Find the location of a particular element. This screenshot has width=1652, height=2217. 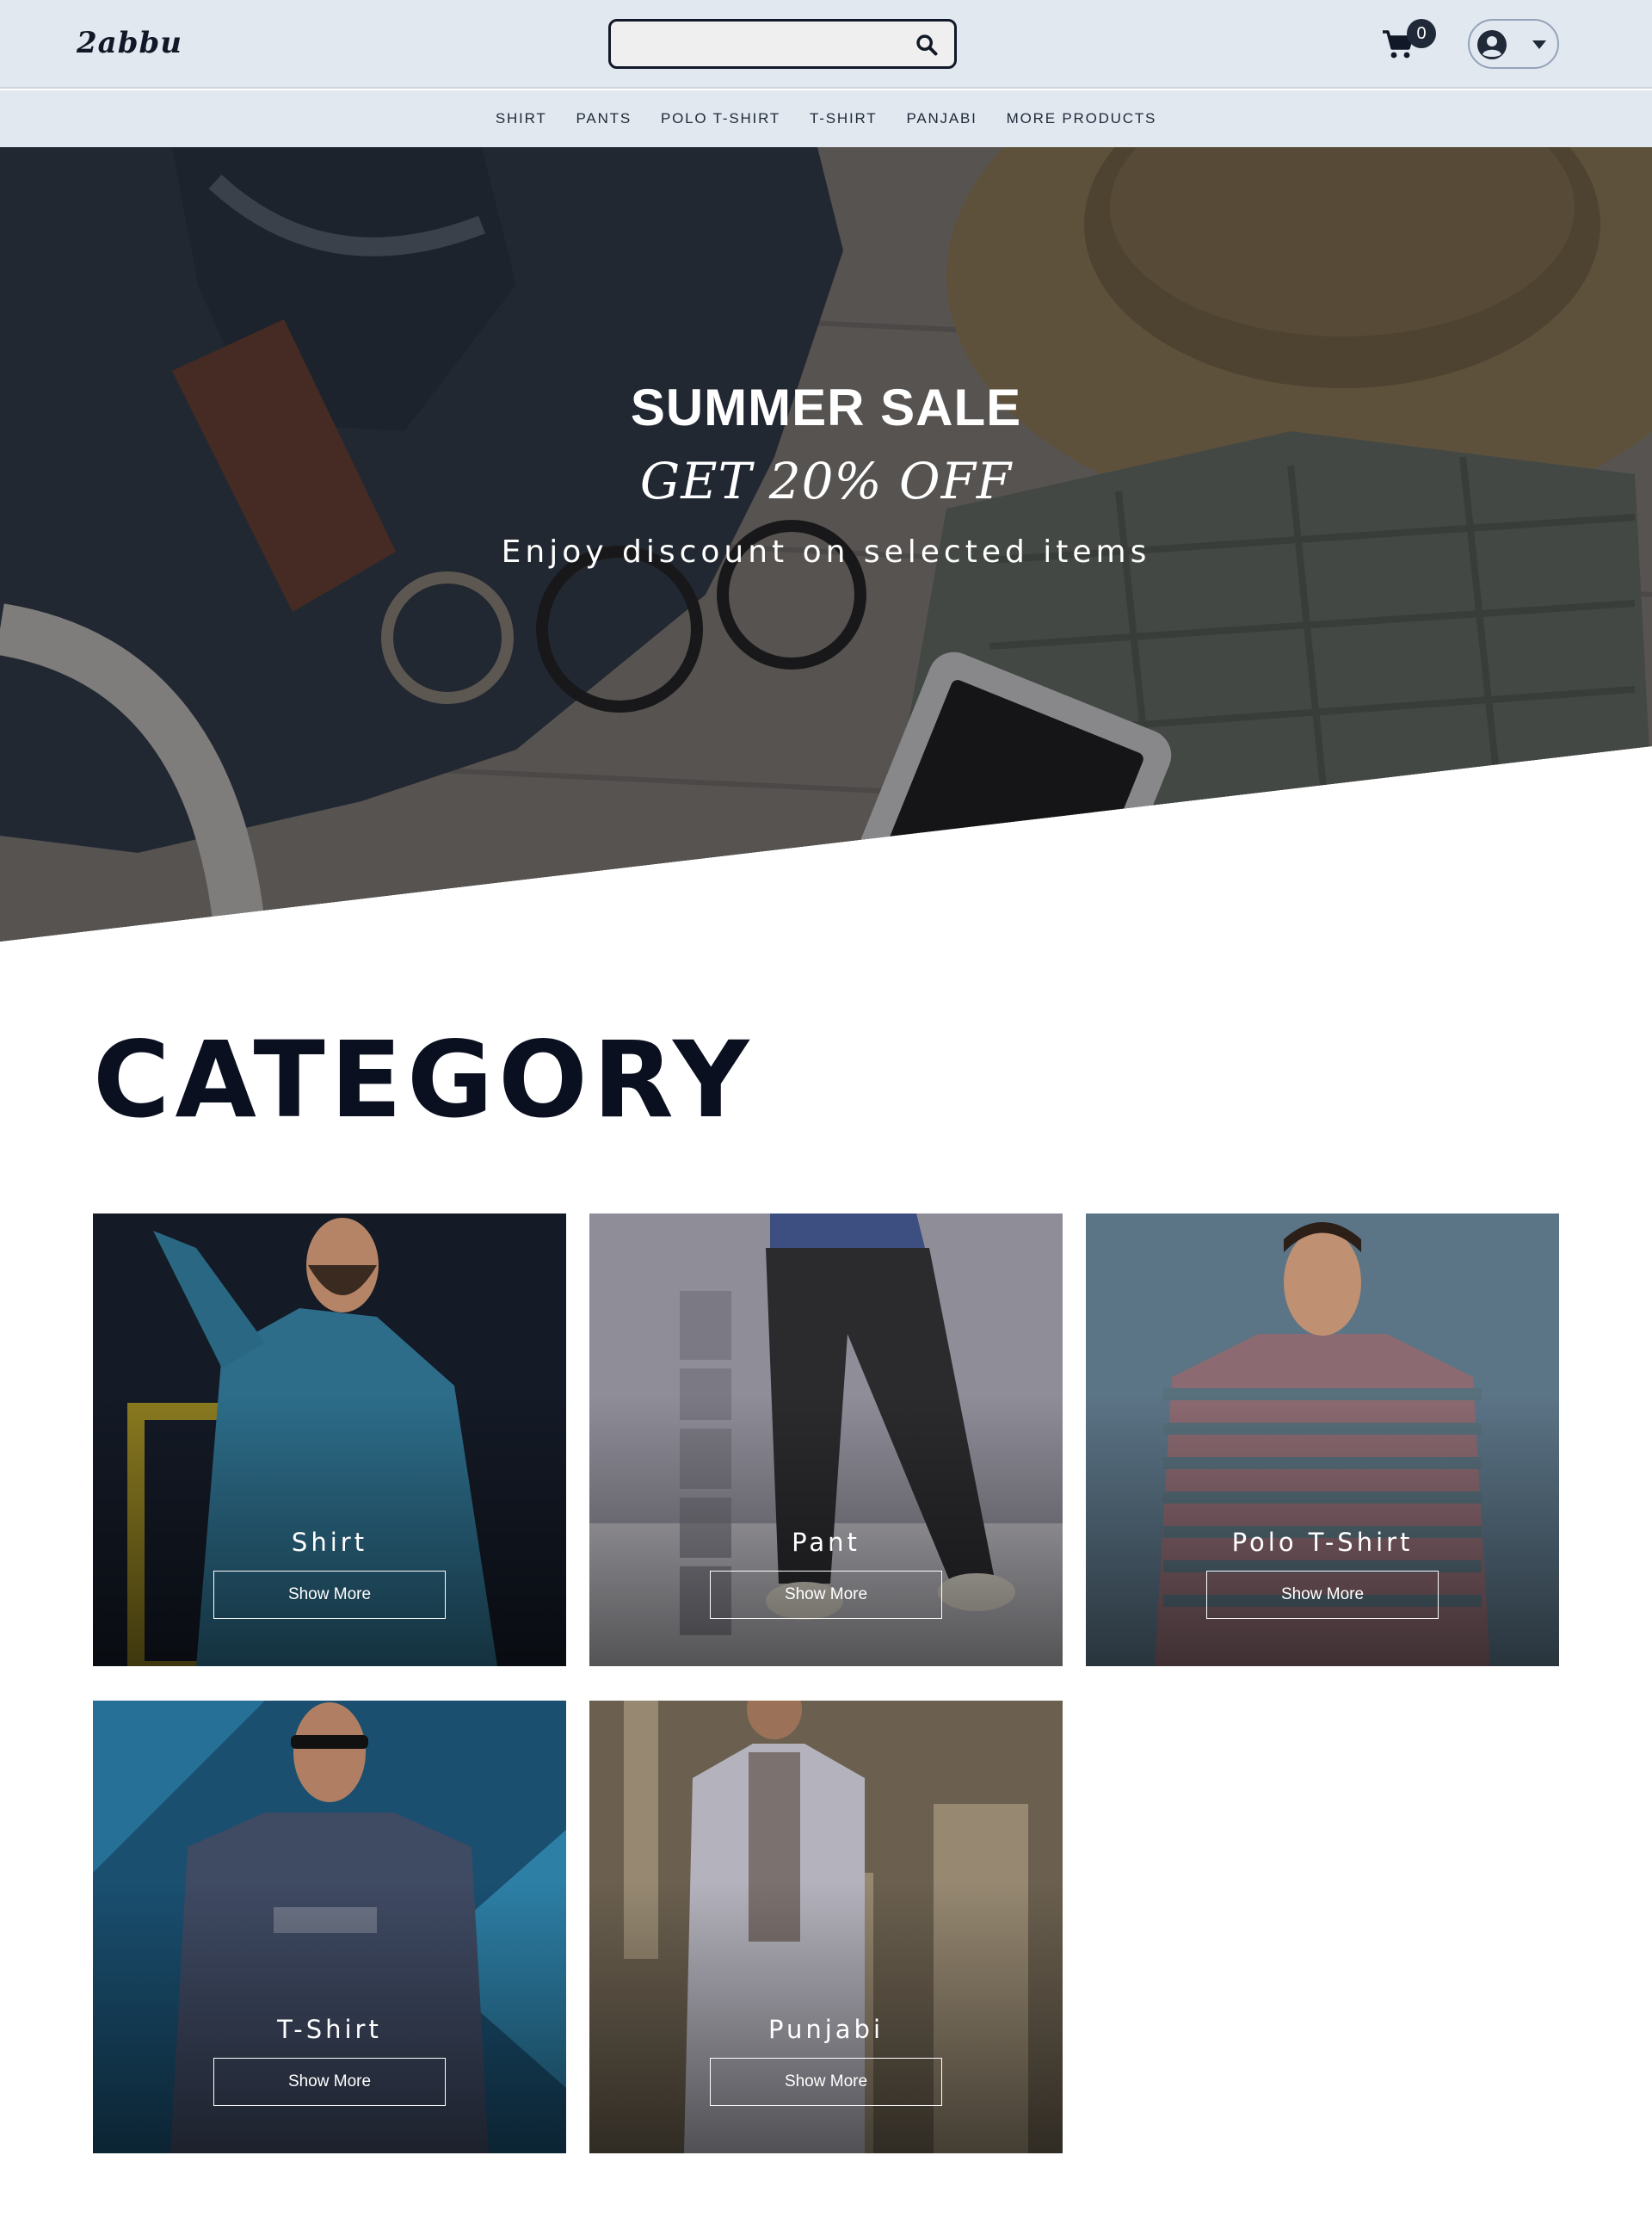

search-bar is located at coordinates (782, 44).